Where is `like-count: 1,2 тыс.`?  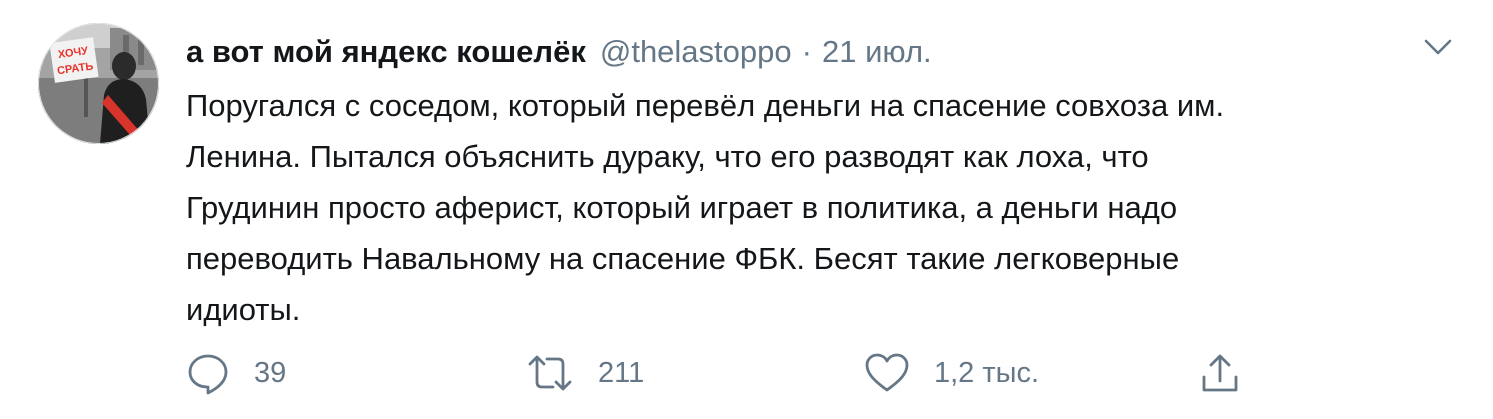
like-count: 1,2 тыс. is located at coordinates (987, 372).